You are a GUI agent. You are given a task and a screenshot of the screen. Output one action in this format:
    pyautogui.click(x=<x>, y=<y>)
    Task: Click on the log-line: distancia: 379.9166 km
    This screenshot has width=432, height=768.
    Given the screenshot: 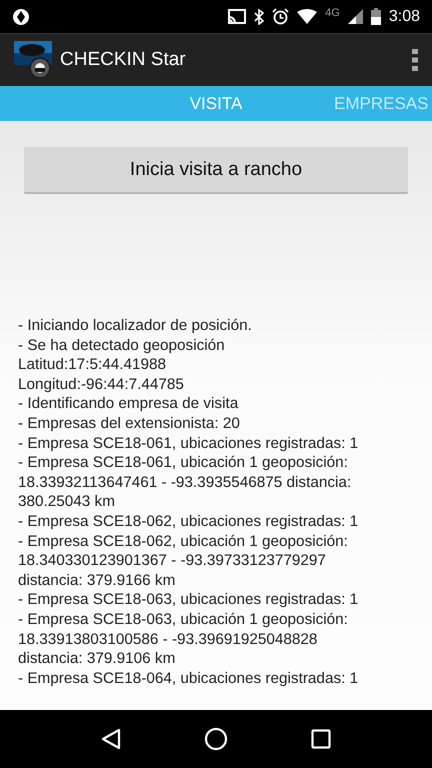 What is the action you would take?
    pyautogui.click(x=97, y=580)
    